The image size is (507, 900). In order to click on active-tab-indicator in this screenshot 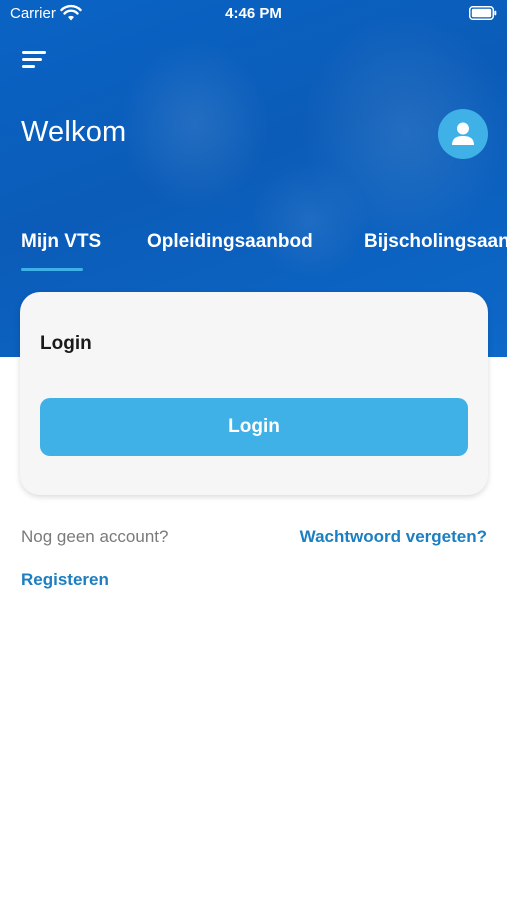, I will do `click(52, 269)`.